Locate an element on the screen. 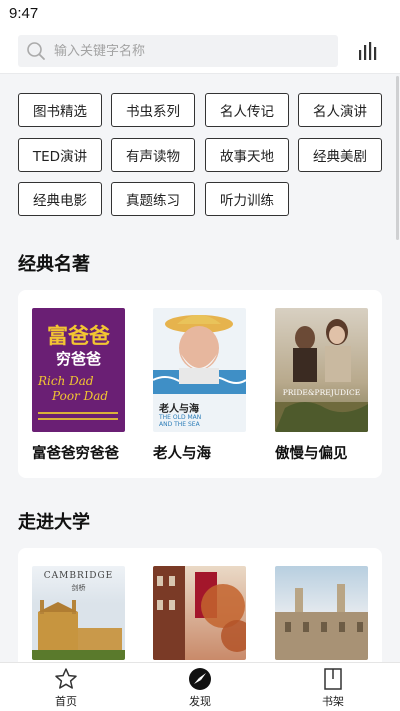 The height and width of the screenshot is (711, 400). tag-ted-talks: TED演讲 is located at coordinates (60, 155).